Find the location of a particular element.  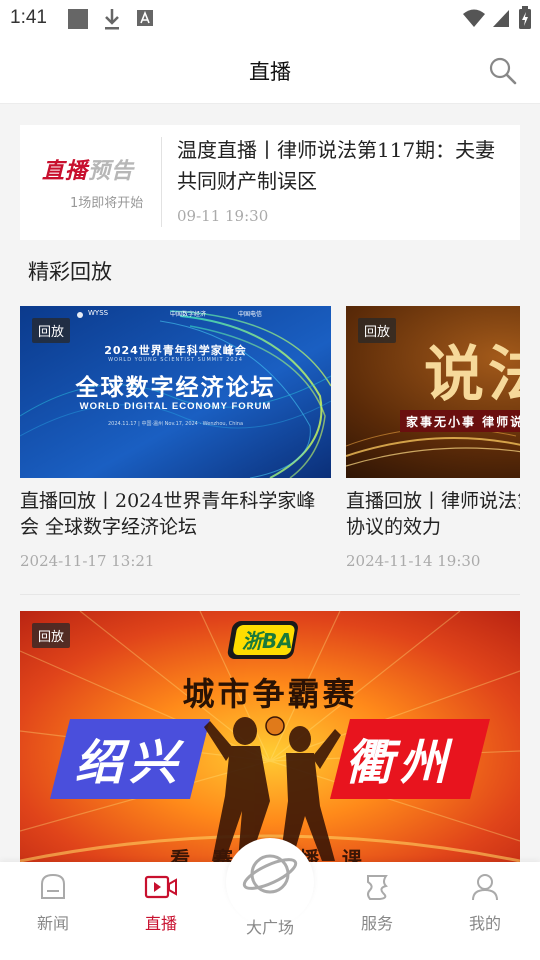

status-time: 1:41 is located at coordinates (28, 17).